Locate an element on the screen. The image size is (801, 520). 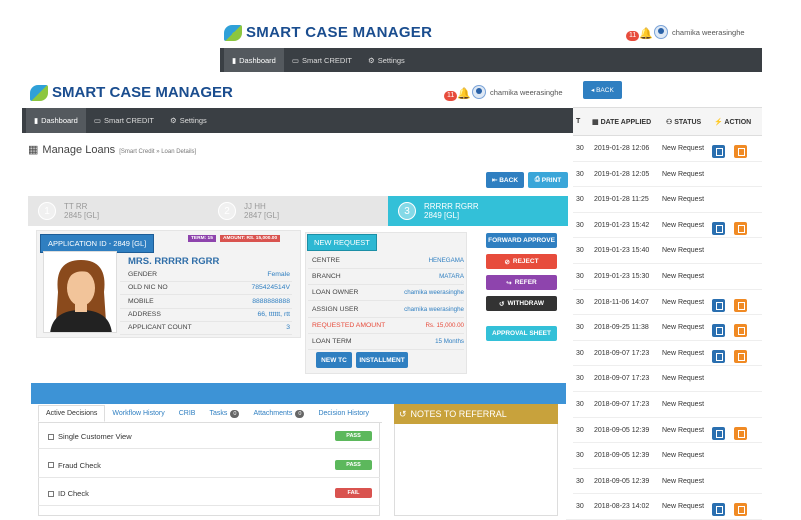
breadcrumb: [Smart Credit » Loan Details] is located at coordinates (158, 152).